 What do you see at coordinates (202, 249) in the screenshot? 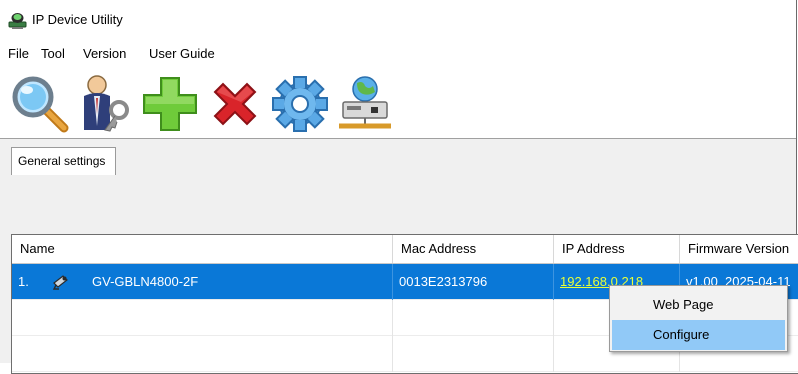
I see `column-header-name: Name` at bounding box center [202, 249].